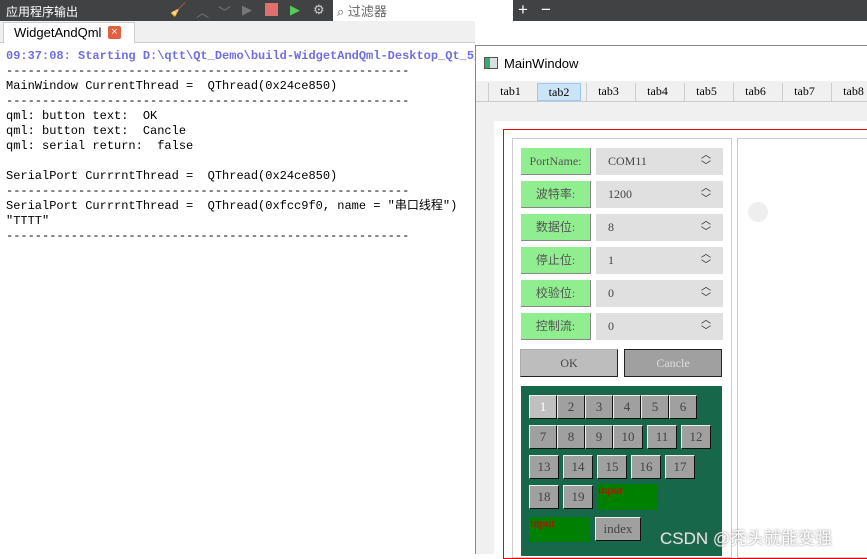 This screenshot has height=559, width=867. I want to click on console-line: qml: serial return: false, so click(100, 146).